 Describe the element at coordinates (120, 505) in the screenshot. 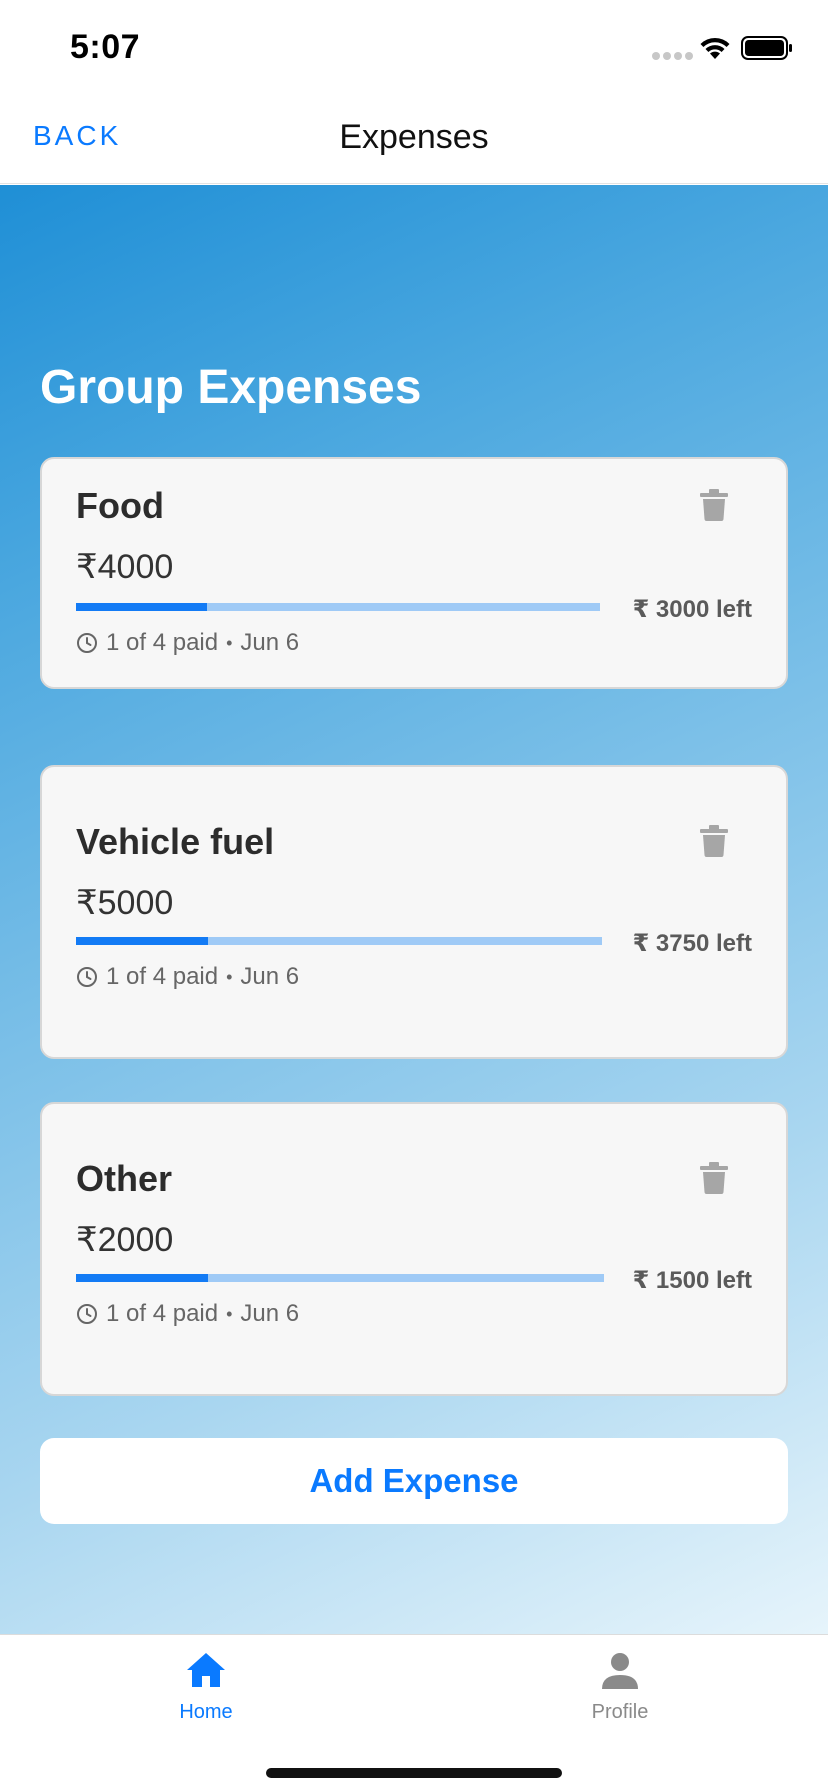

I see `expense-name: Food` at that location.